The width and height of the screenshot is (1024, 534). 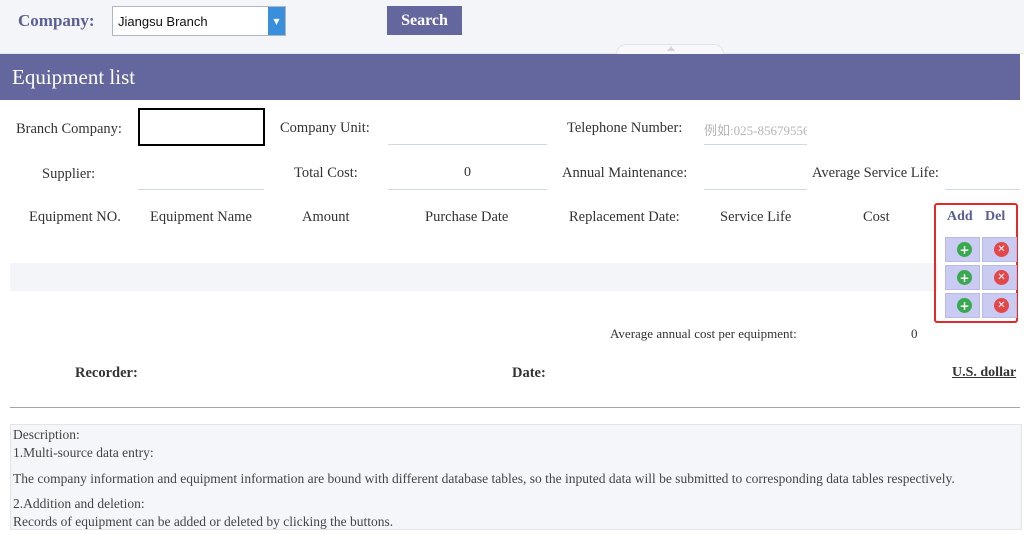 I want to click on total-cost-value: 0, so click(x=467, y=172).